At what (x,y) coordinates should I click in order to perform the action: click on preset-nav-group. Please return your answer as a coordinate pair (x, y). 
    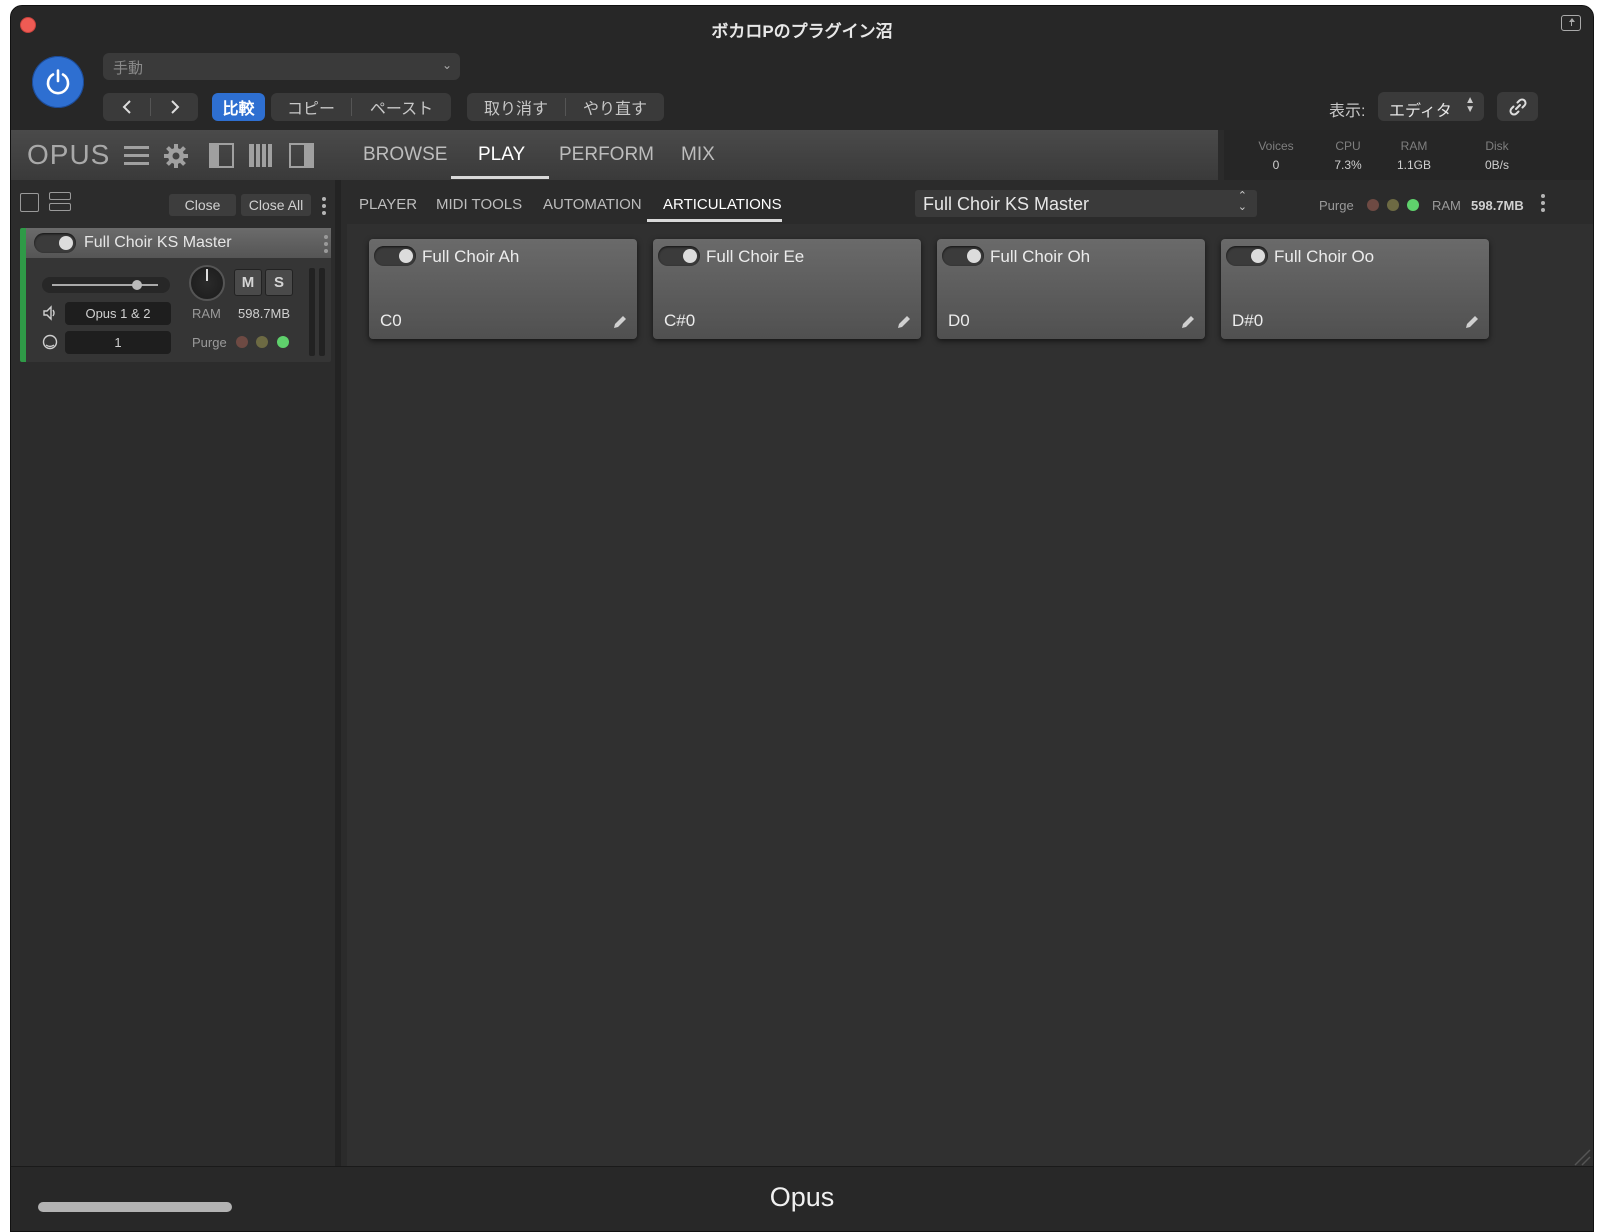
    Looking at the image, I should click on (150, 107).